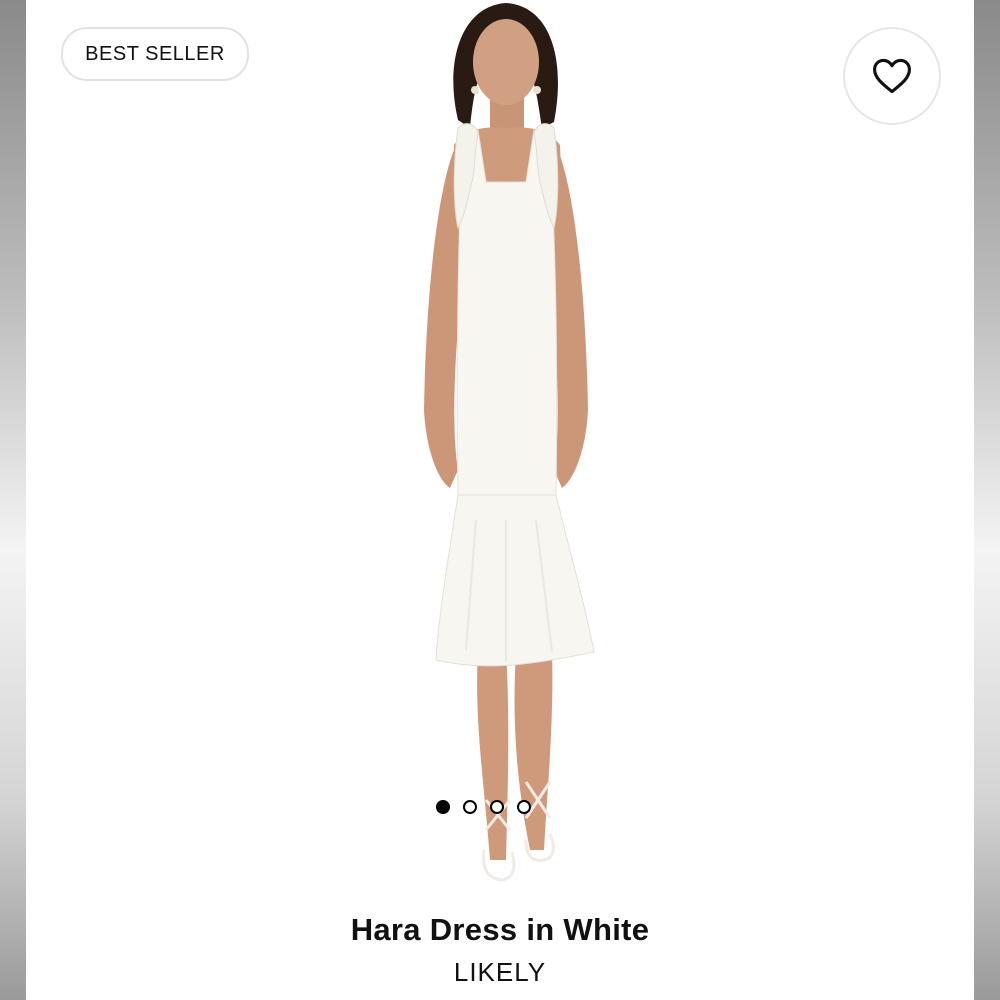 The height and width of the screenshot is (1000, 1000). I want to click on product-title: Hara Dress in White, so click(500, 930).